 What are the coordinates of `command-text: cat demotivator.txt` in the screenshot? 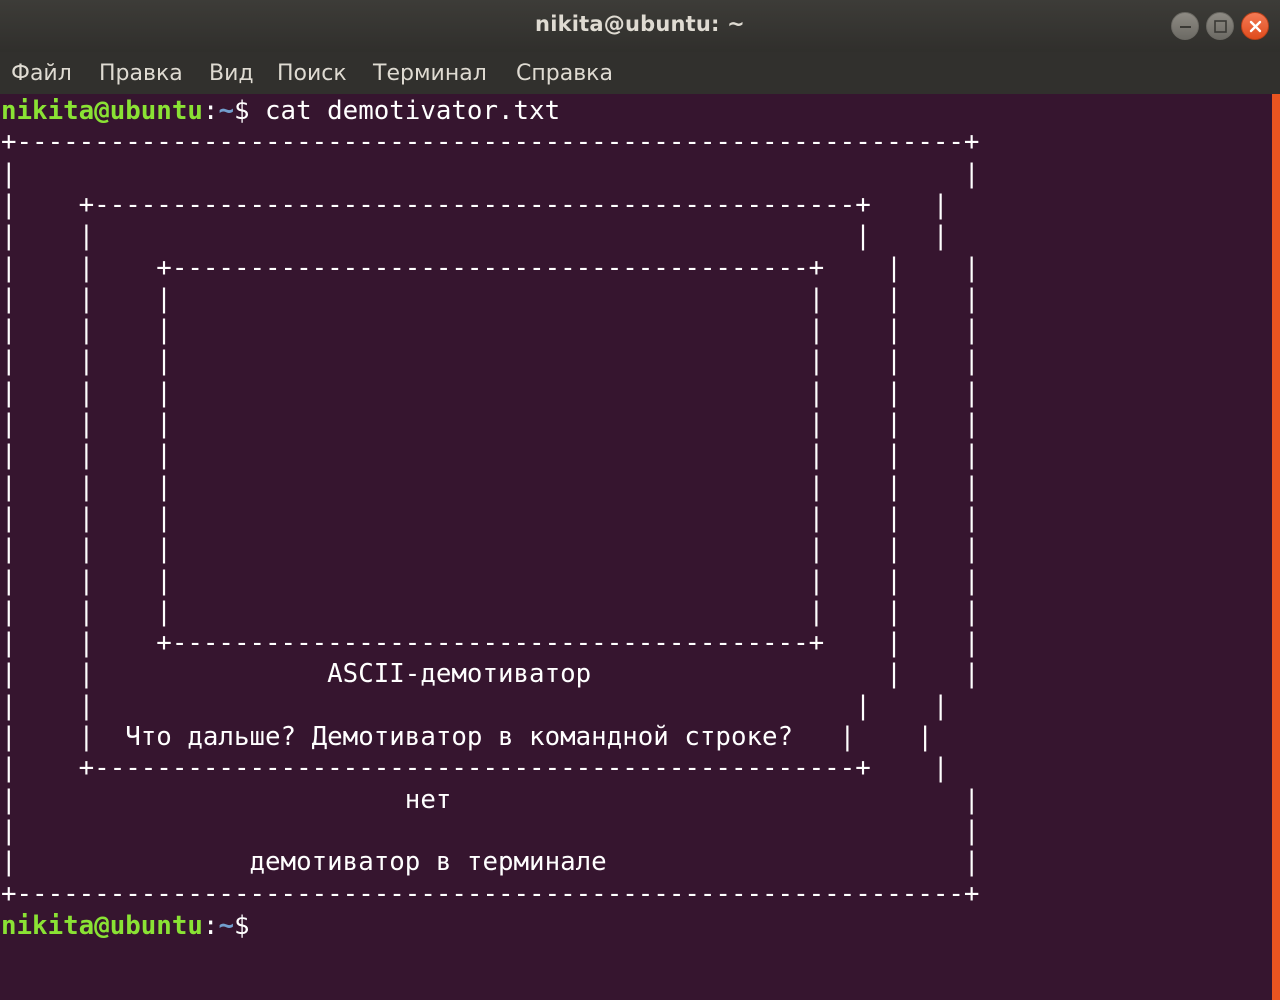 It's located at (405, 111).